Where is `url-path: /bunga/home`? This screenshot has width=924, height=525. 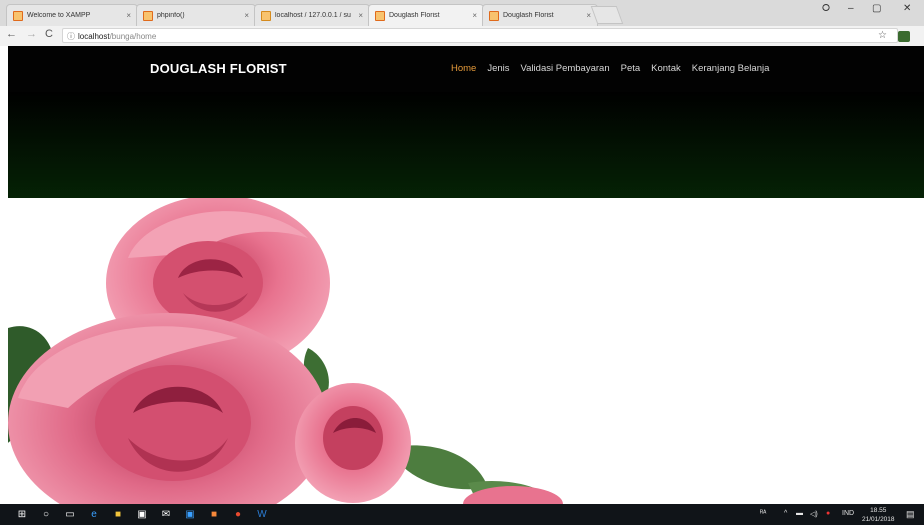
url-path: /bunga/home is located at coordinates (133, 36).